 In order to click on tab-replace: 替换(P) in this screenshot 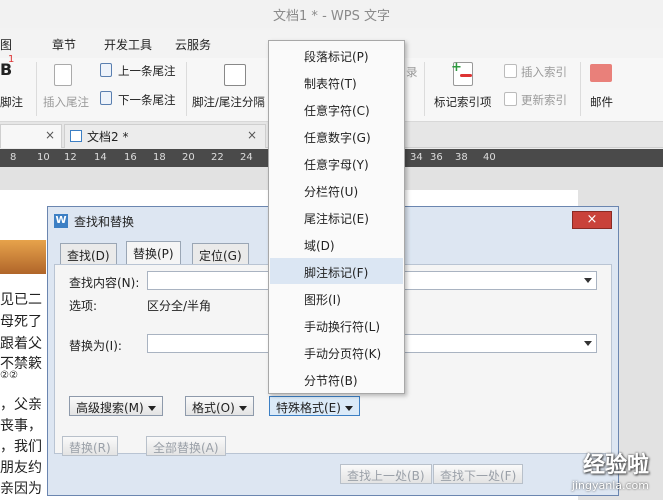, I will do `click(153, 253)`.